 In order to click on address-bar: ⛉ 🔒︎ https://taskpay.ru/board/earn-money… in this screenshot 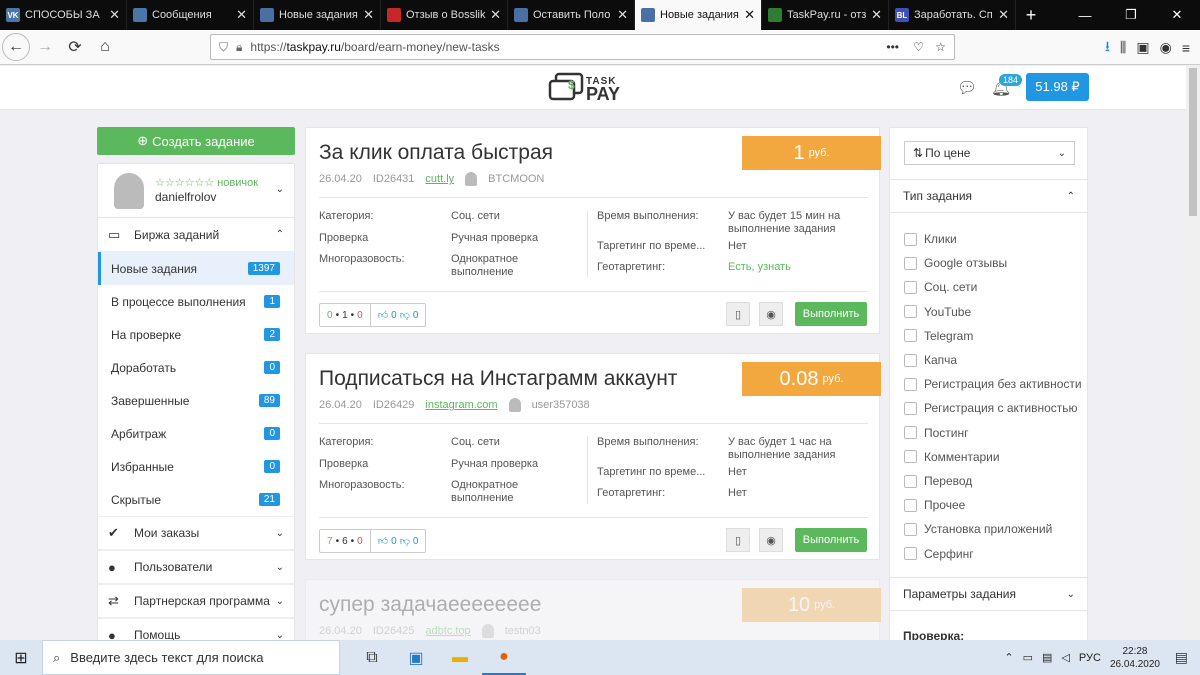, I will do `click(582, 47)`.